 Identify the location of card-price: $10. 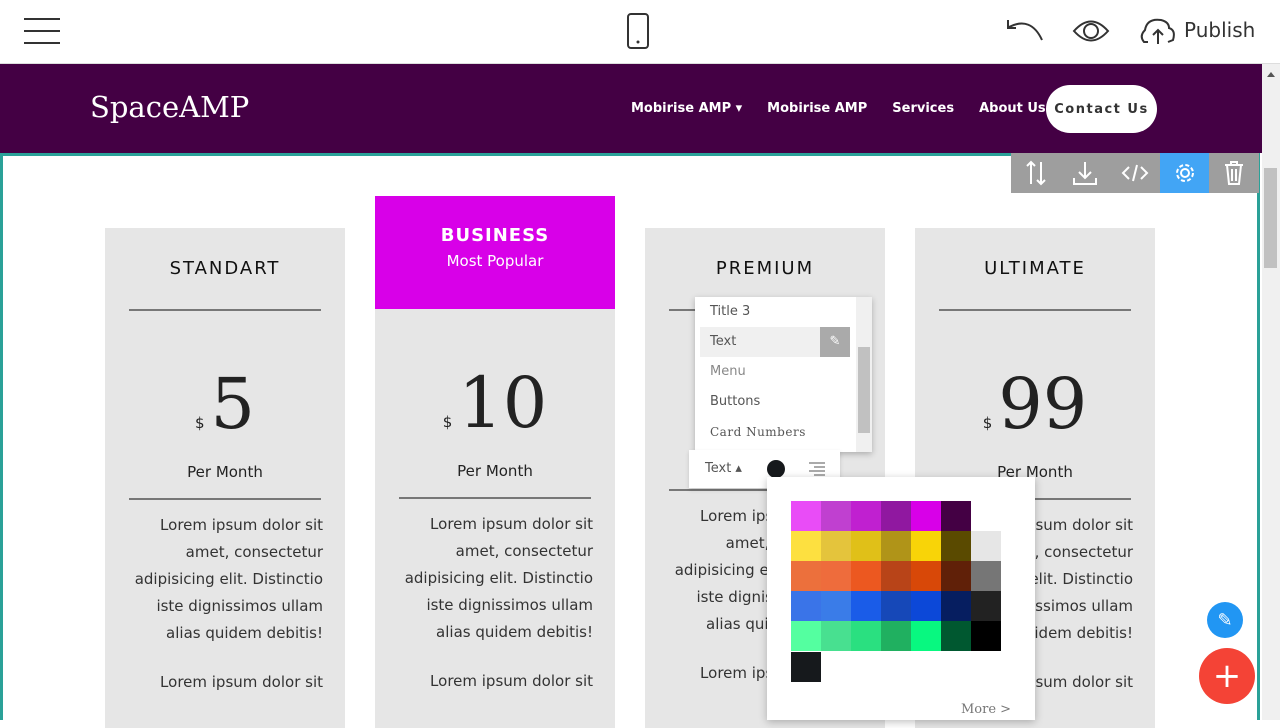
(495, 403).